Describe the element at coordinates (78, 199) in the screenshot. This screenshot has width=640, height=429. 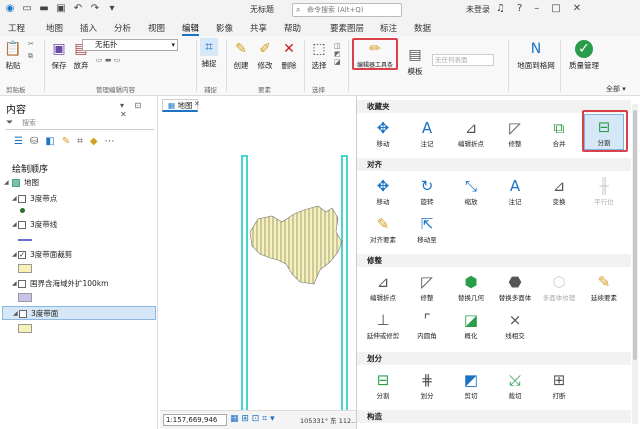
I see `layer-row: ◢ 3度带点` at that location.